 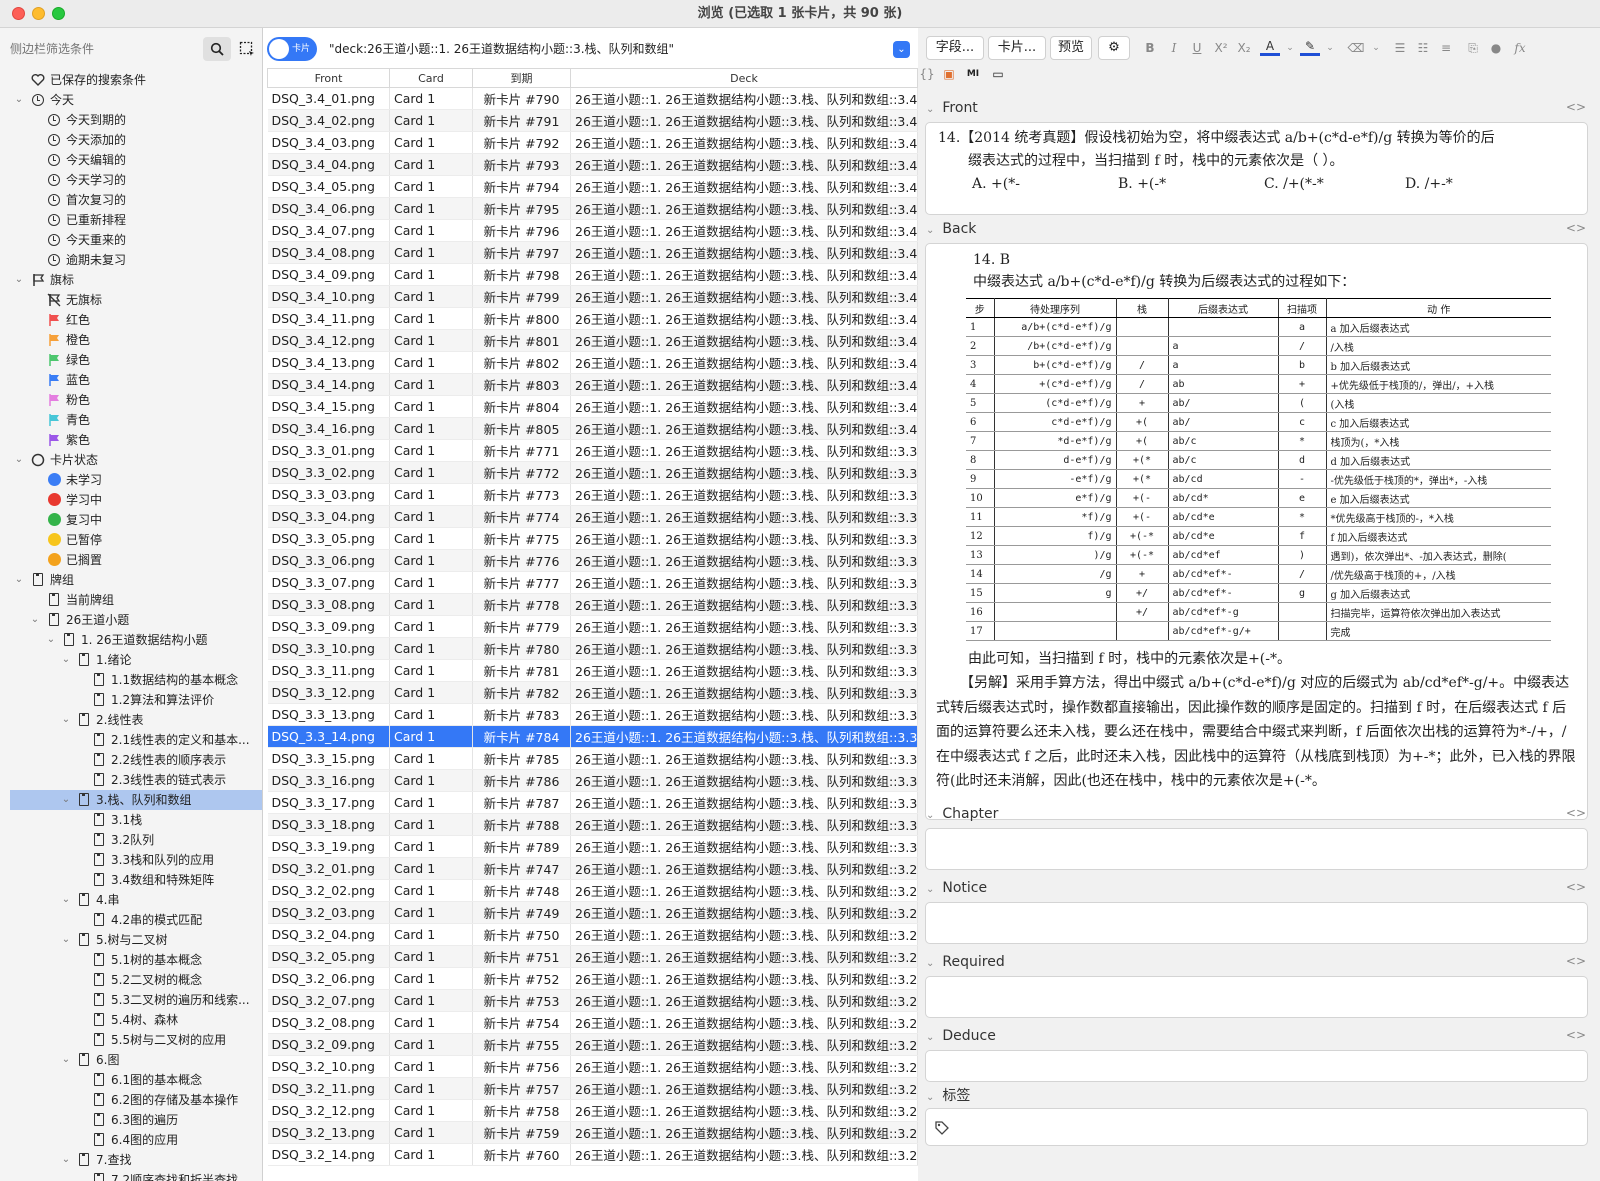 What do you see at coordinates (1261, 817) in the screenshot?
I see `field-chapter-header: ⌄ Chapter <>` at bounding box center [1261, 817].